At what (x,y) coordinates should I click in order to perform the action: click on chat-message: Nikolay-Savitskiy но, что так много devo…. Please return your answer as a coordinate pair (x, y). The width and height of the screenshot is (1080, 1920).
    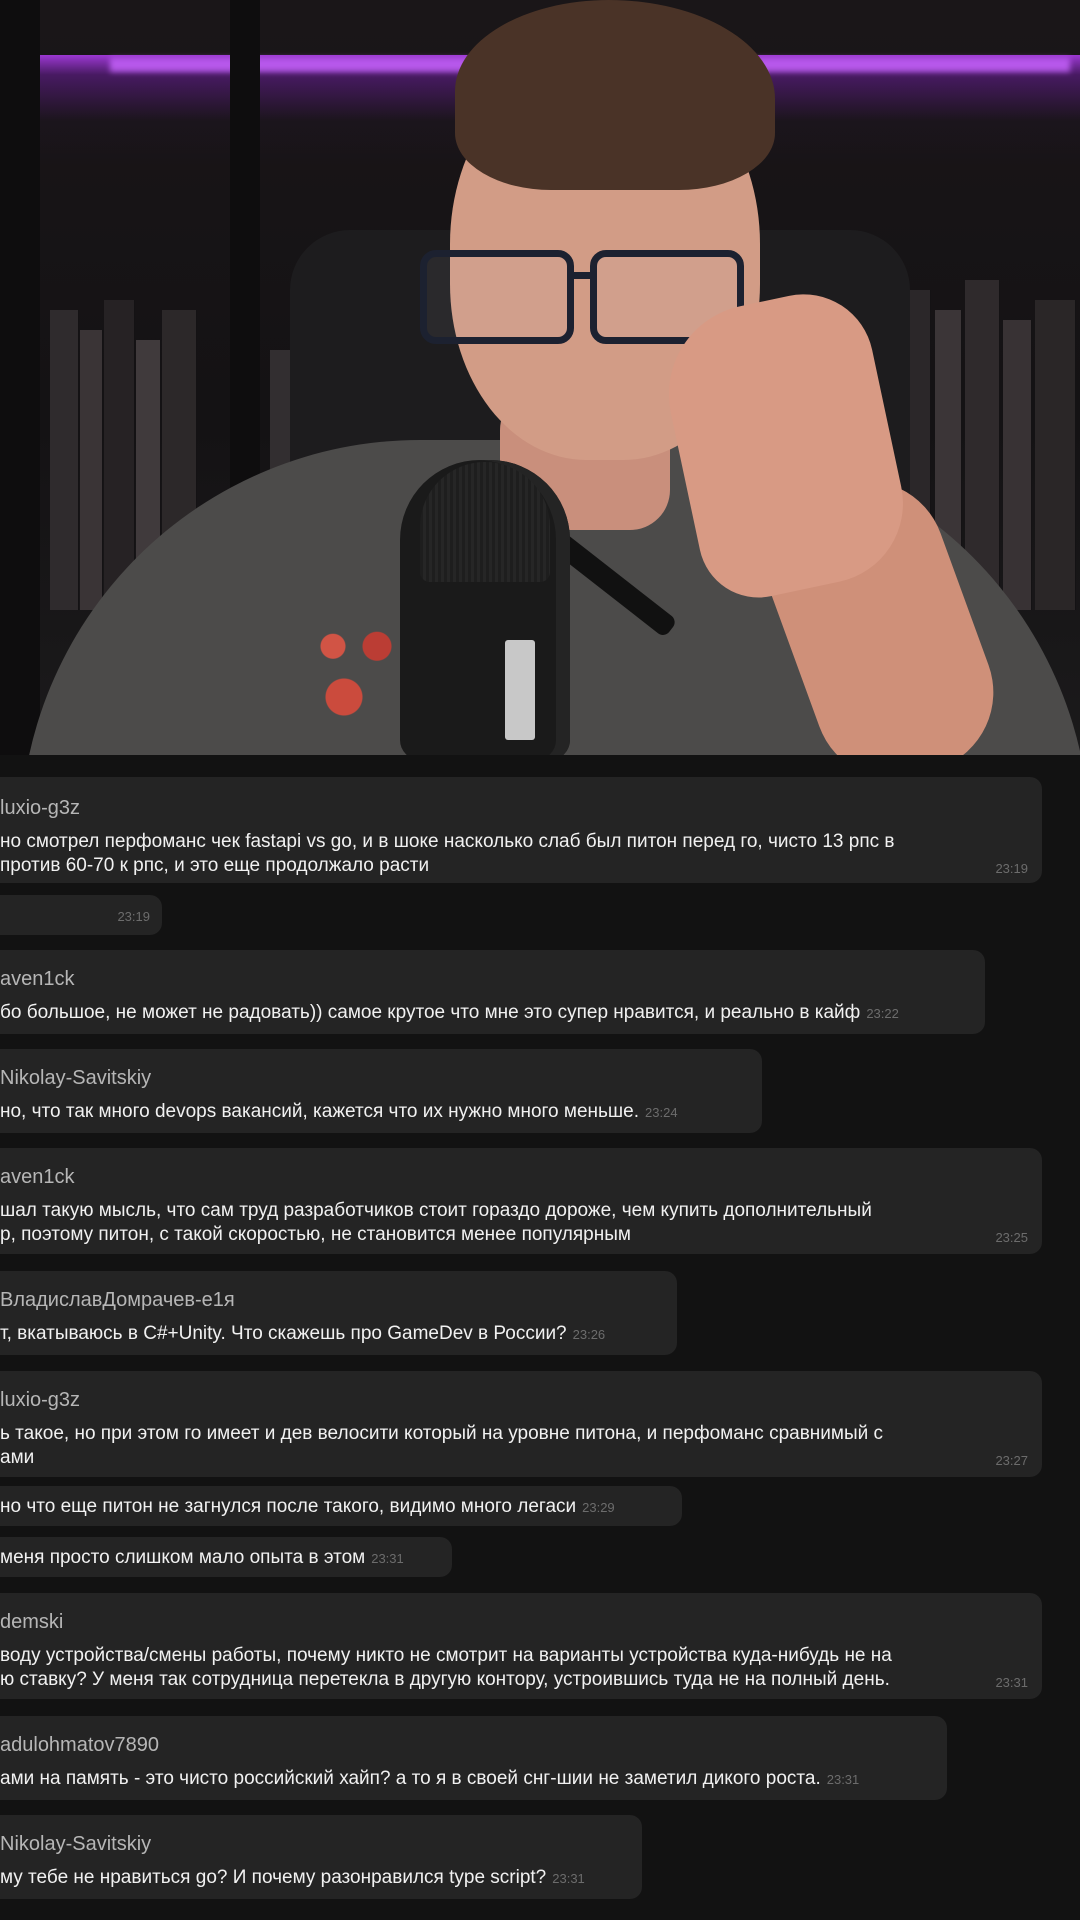
    Looking at the image, I should click on (381, 1091).